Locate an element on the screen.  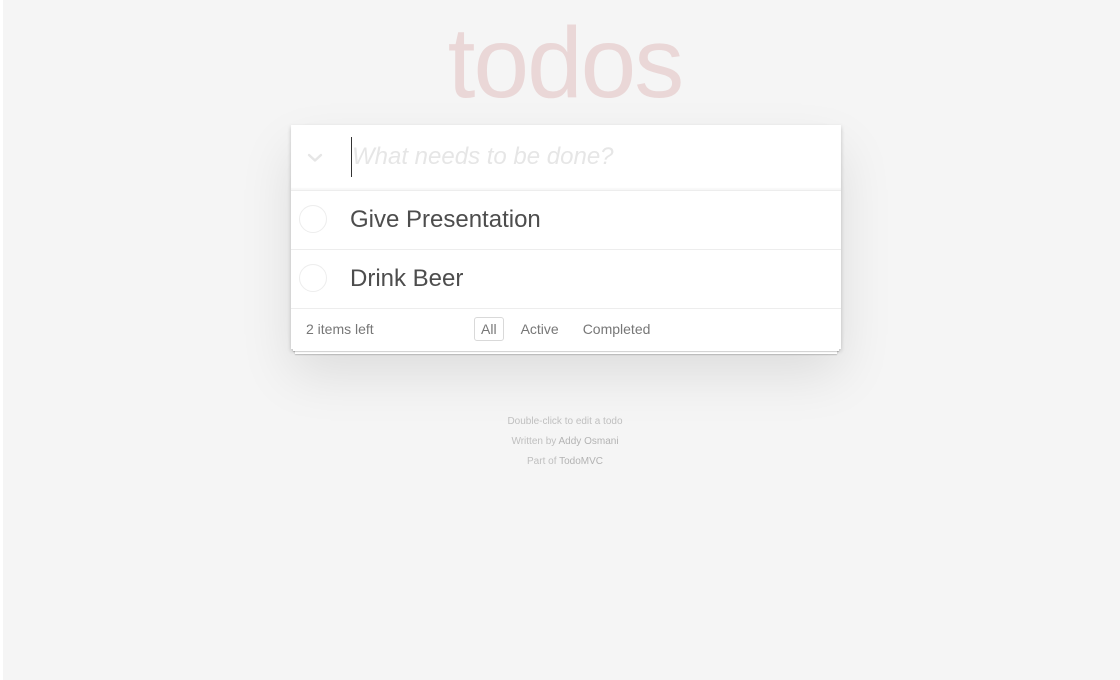
filter-active-link: Active is located at coordinates (540, 329).